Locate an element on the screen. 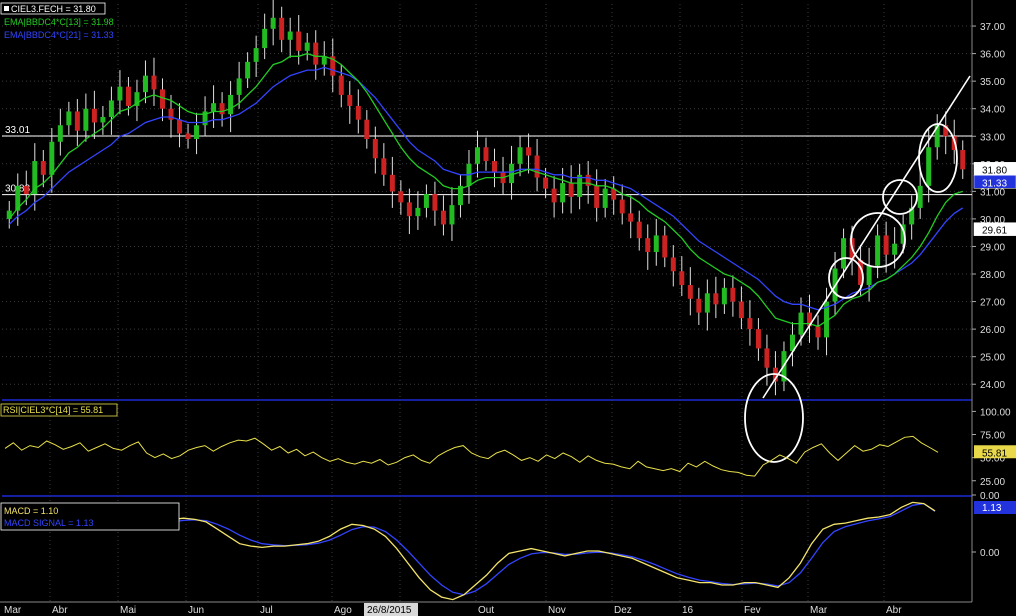 Image resolution: width=1016 pixels, height=616 pixels. price-badge-label: 31.80 is located at coordinates (994, 170).